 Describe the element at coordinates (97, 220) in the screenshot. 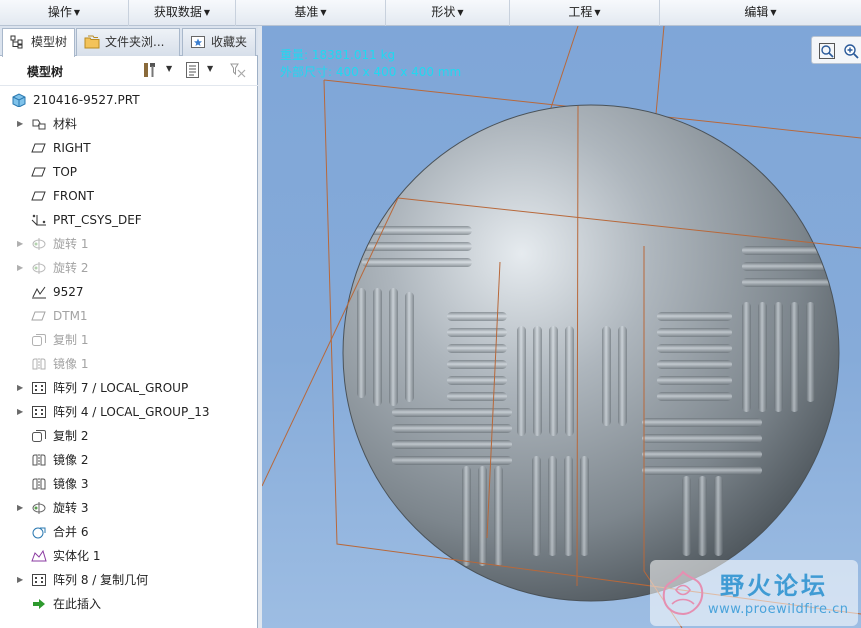

I see `tree-item-label: PRT_CSYS_DEF` at that location.